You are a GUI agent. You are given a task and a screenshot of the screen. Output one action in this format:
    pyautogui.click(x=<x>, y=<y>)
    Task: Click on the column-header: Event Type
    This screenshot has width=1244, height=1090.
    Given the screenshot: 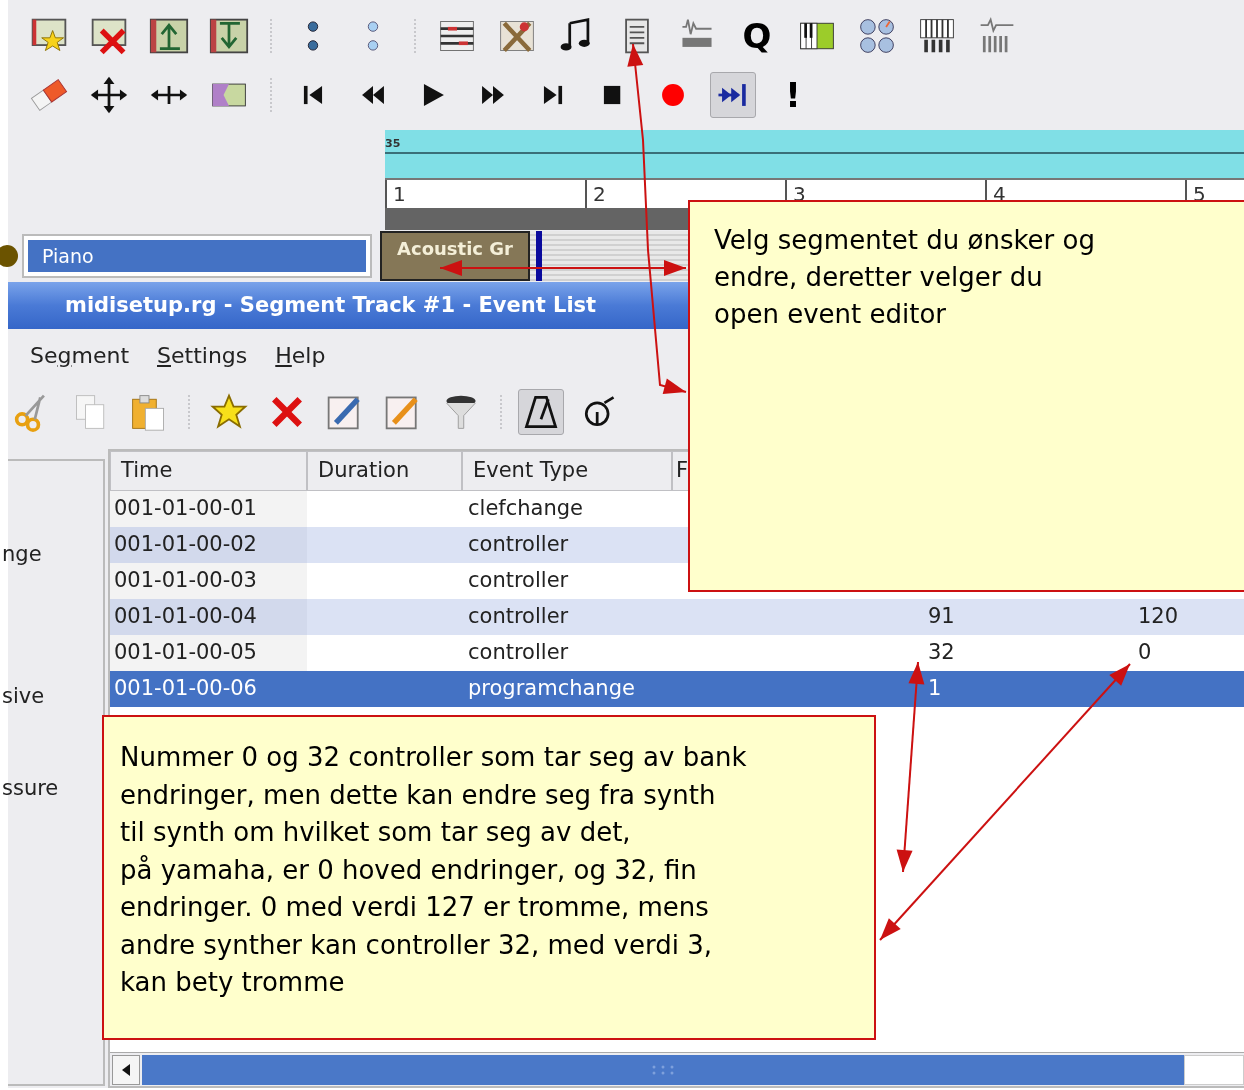 What is the action you would take?
    pyautogui.click(x=567, y=471)
    